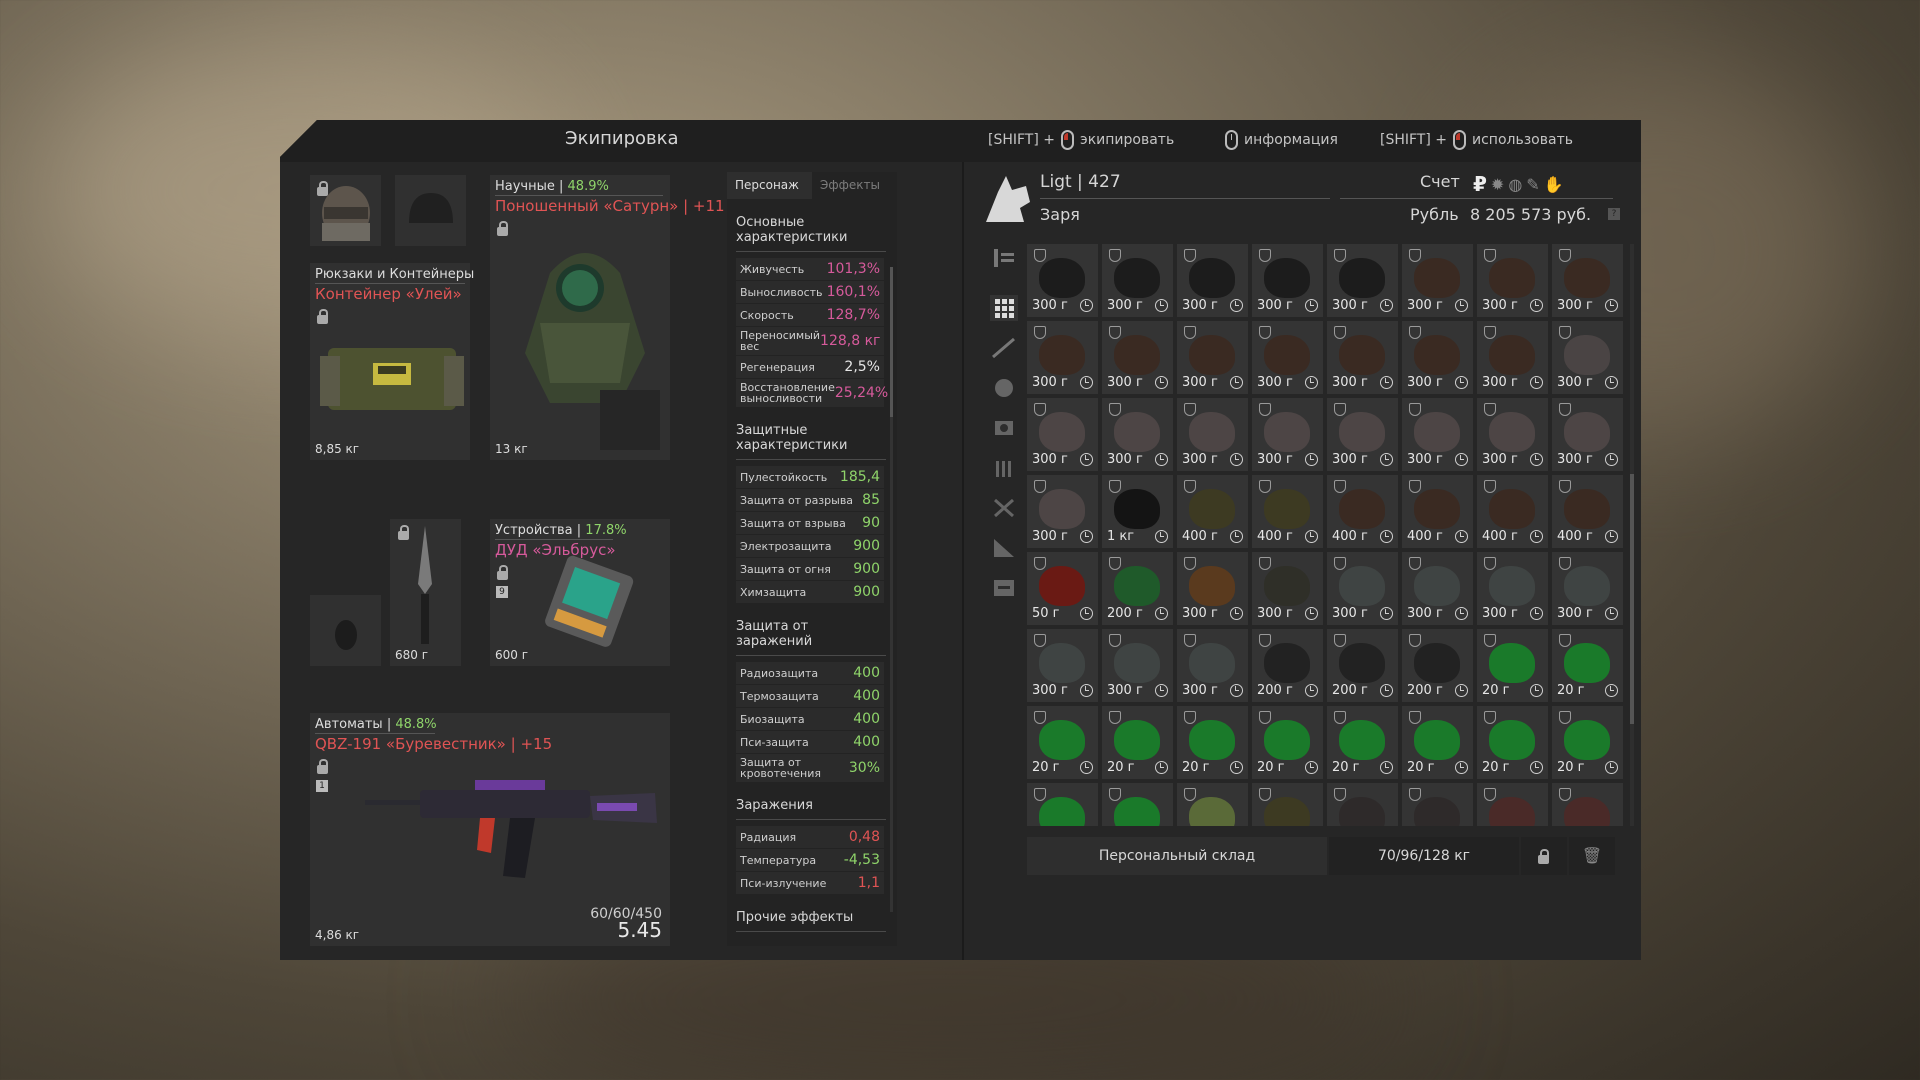 Image resolution: width=1920 pixels, height=1080 pixels. What do you see at coordinates (345, 630) in the screenshot?
I see `grenade-slot` at bounding box center [345, 630].